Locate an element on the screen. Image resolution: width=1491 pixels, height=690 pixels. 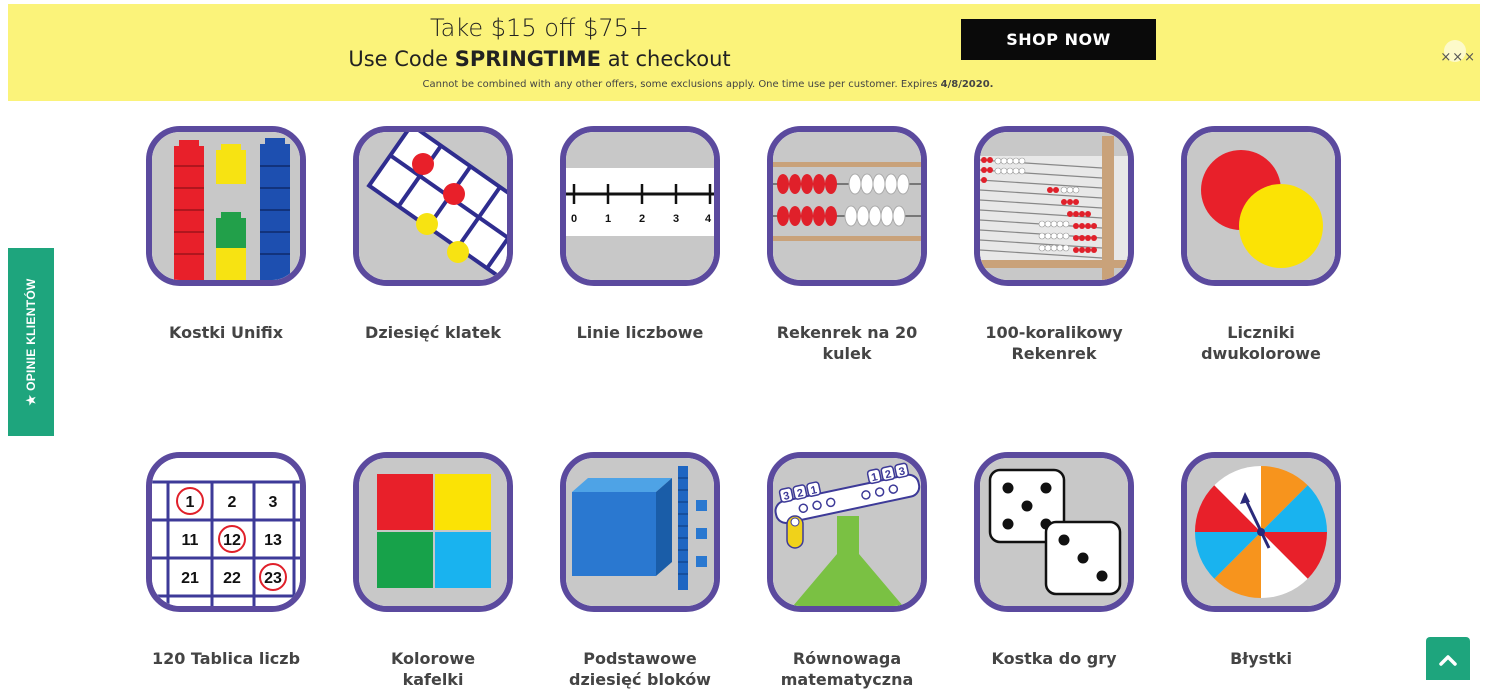
tile-unifix-cubes: Kostki Unifix is located at coordinates (226, 234).